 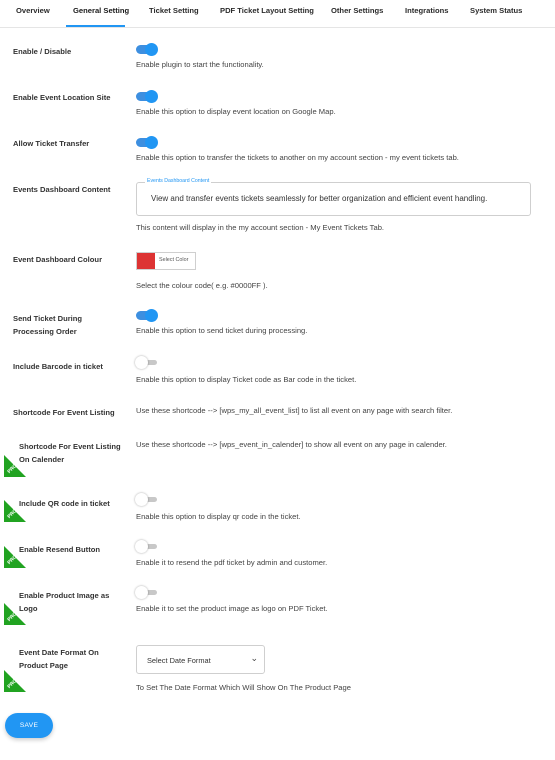 I want to click on tab-integrations: Integrations, so click(x=426, y=10).